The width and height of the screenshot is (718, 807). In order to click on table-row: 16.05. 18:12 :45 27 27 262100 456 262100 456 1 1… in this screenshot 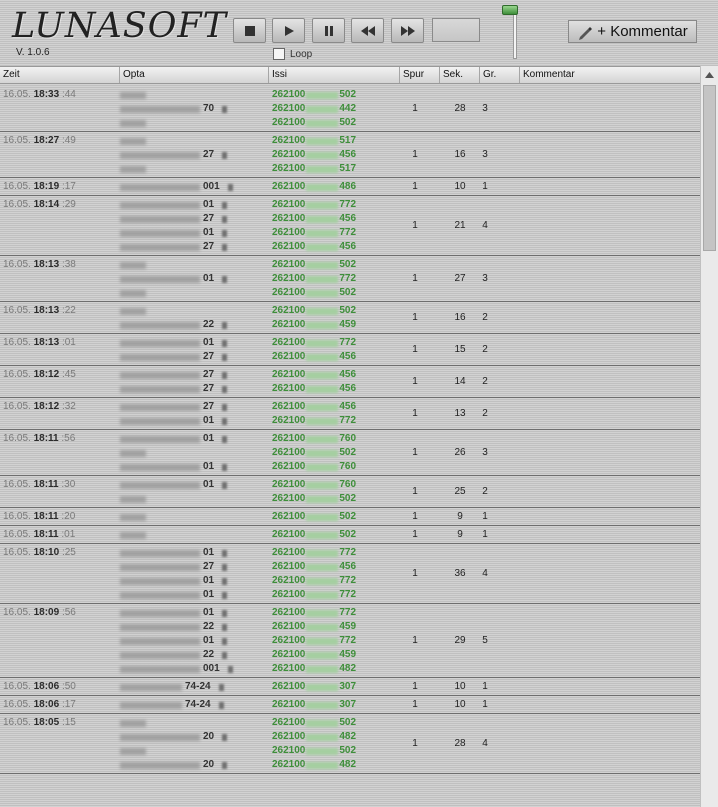, I will do `click(350, 382)`.